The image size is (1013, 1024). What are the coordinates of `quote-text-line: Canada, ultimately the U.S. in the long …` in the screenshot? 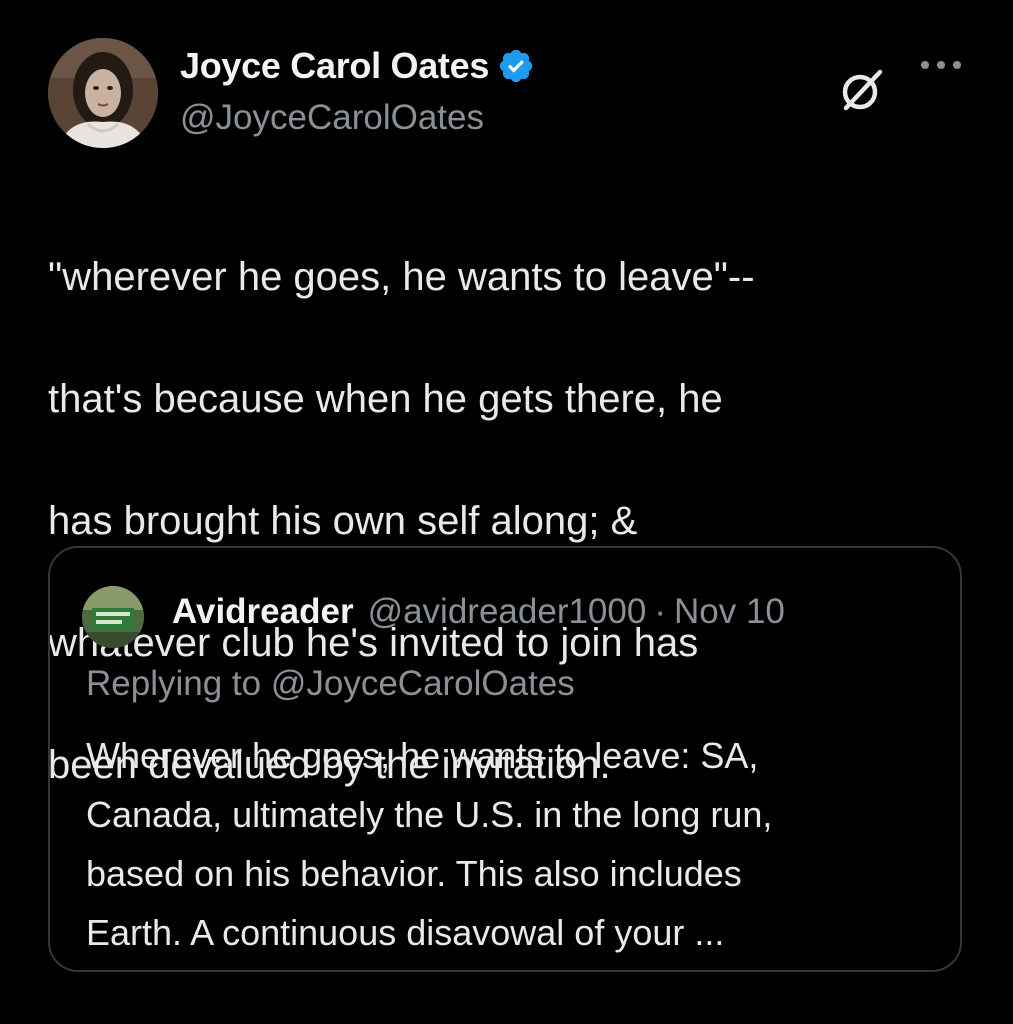 It's located at (429, 814).